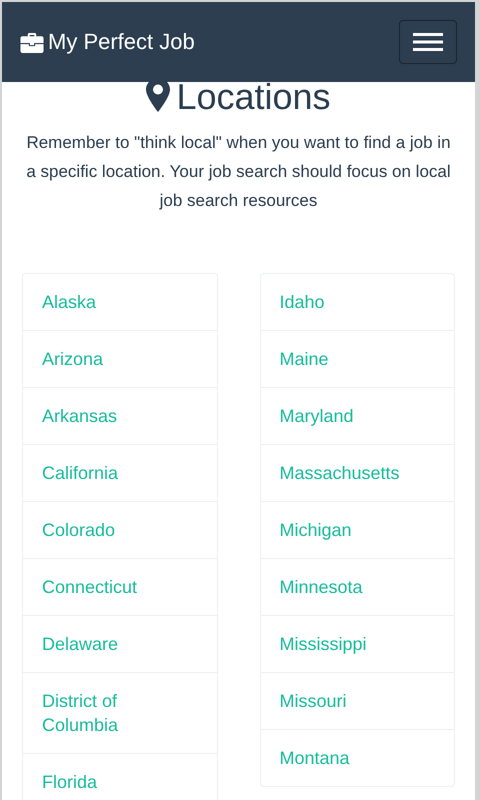 Image resolution: width=480 pixels, height=800 pixels. Describe the element at coordinates (253, 97) in the screenshot. I see `page-heading: Locations` at that location.